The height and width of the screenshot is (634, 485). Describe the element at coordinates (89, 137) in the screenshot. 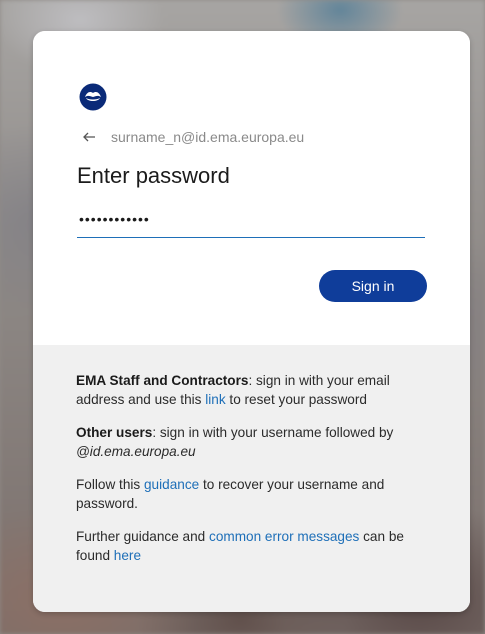

I see `back-arrow-icon` at that location.